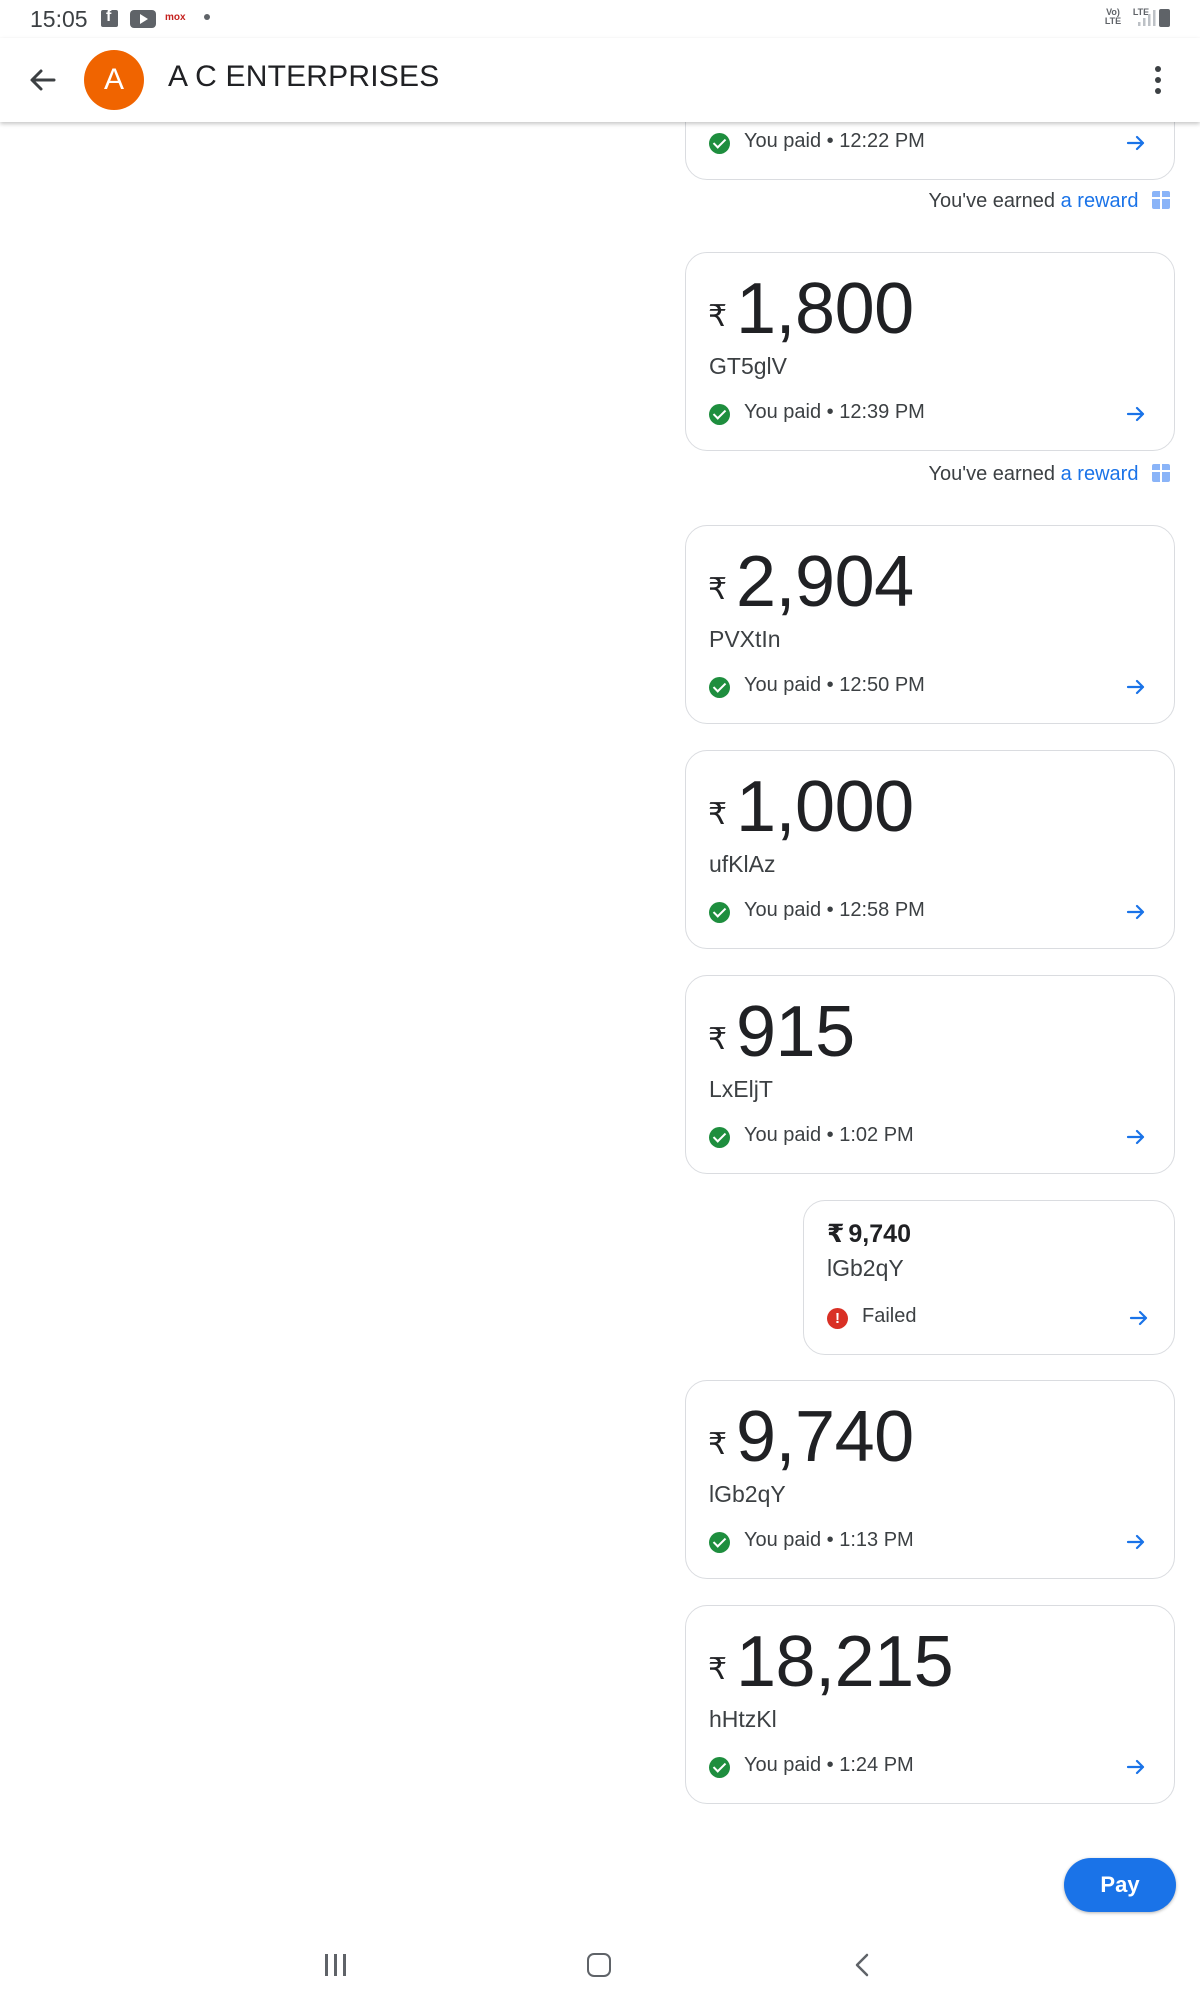 This screenshot has width=1200, height=2000. What do you see at coordinates (741, 1089) in the screenshot?
I see `transaction-note: LxElјT` at bounding box center [741, 1089].